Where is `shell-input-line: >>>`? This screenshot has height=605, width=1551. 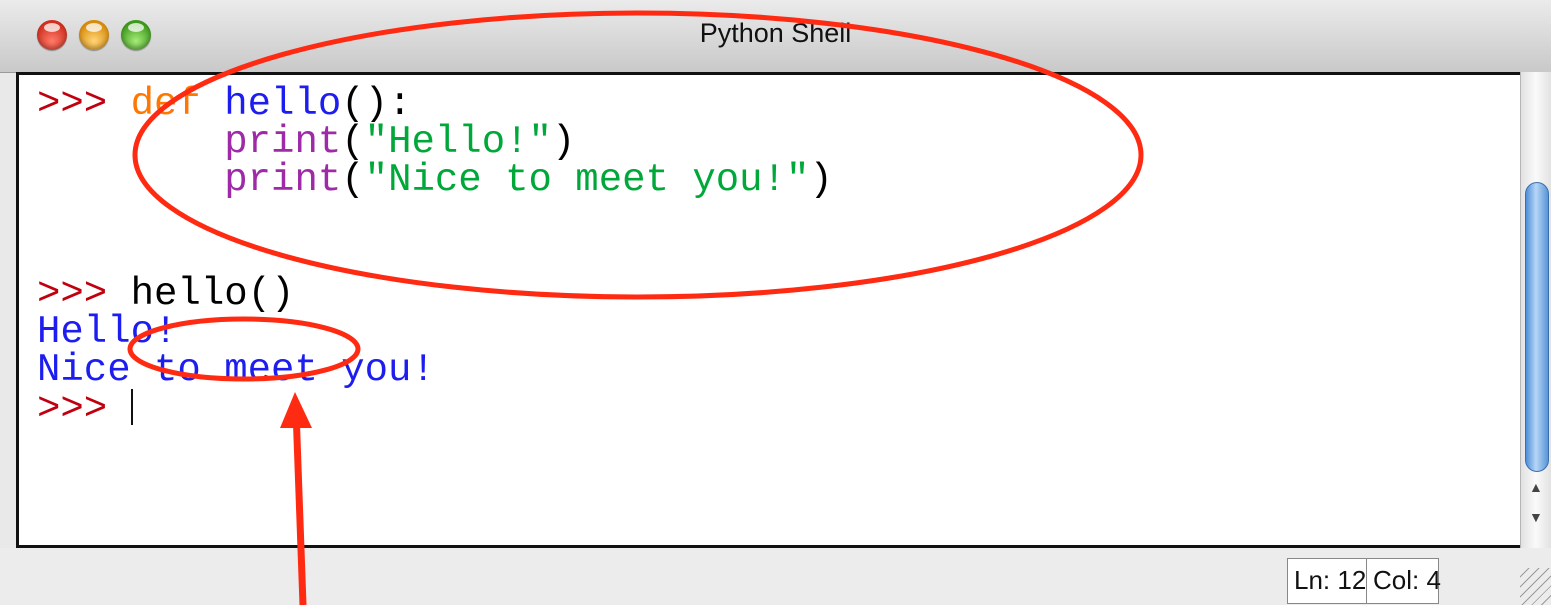 shell-input-line: >>> is located at coordinates (435, 409).